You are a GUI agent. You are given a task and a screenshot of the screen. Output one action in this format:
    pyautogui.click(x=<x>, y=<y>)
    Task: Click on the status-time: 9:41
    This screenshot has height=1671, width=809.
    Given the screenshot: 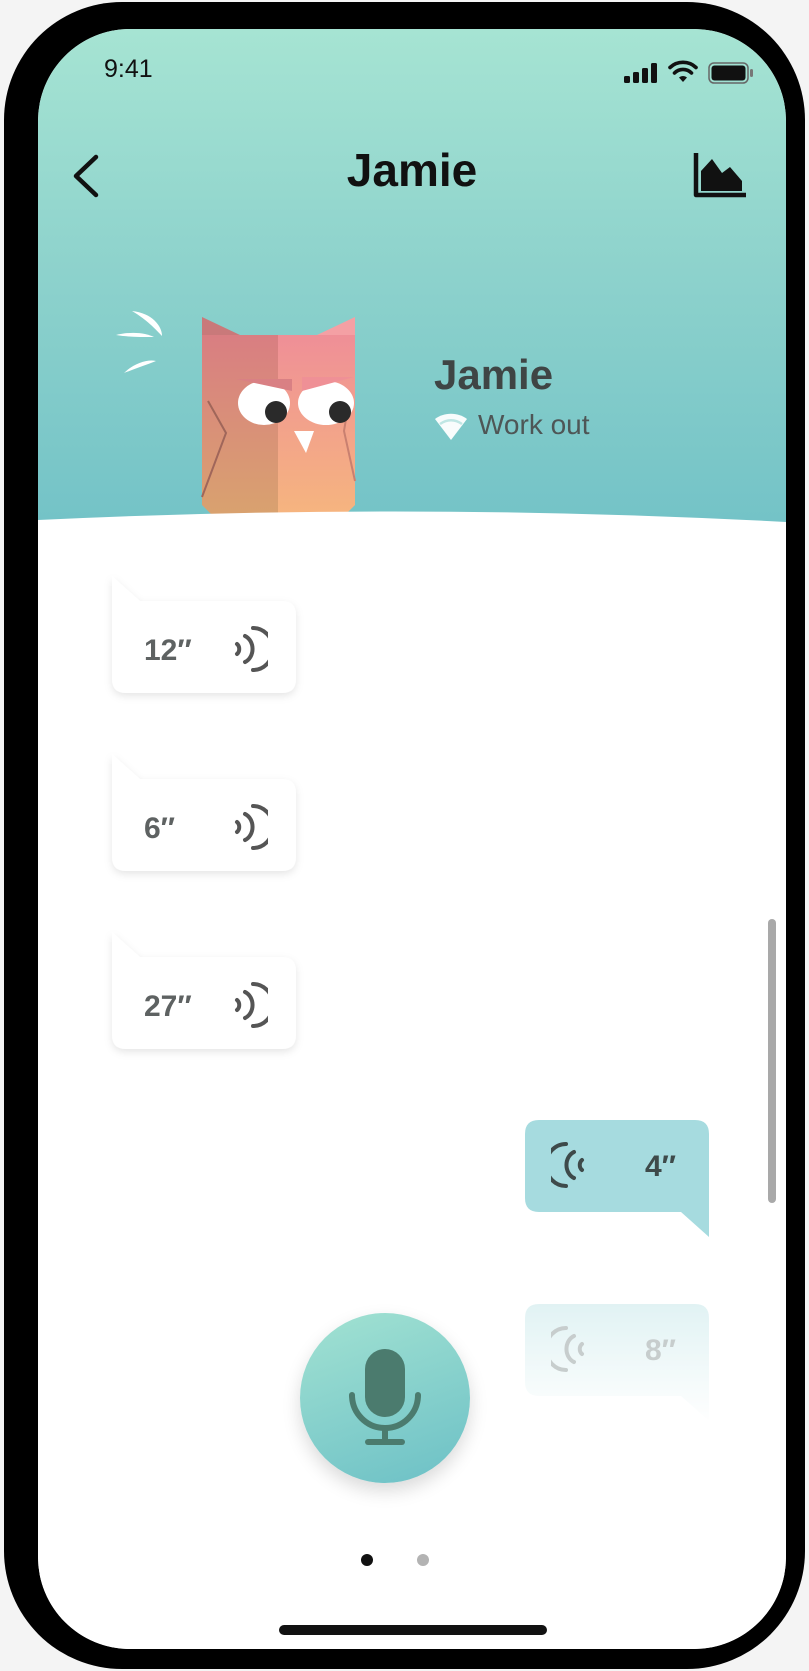 What is the action you would take?
    pyautogui.click(x=128, y=69)
    